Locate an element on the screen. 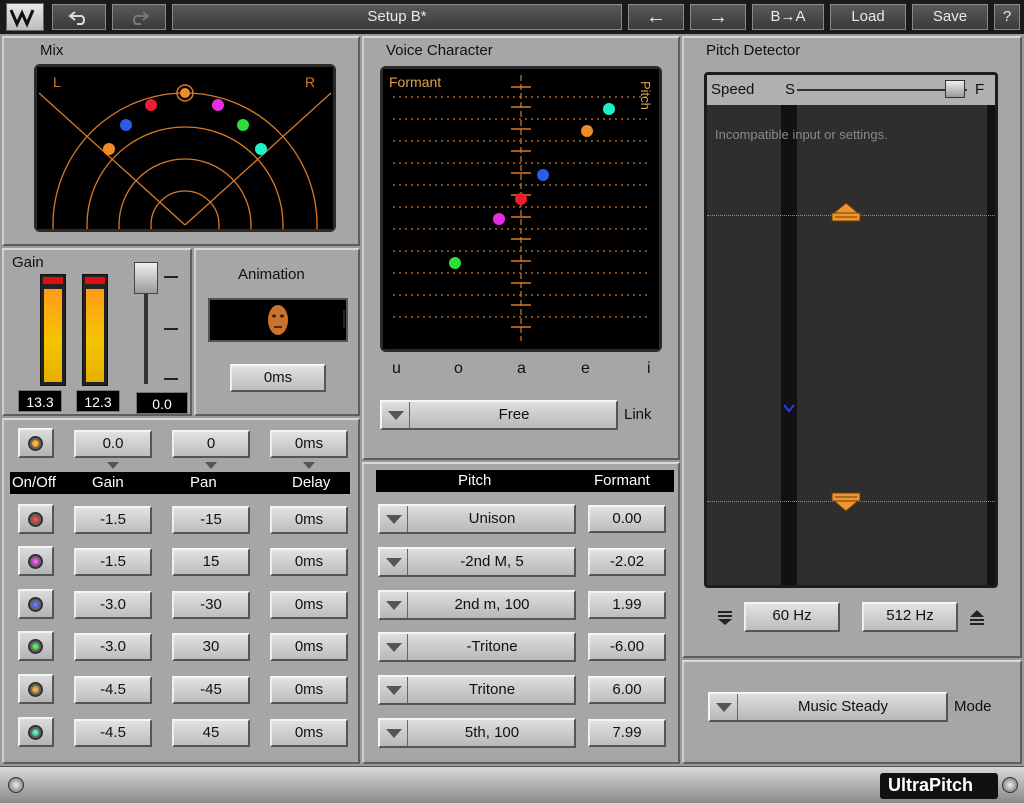 This screenshot has height=803, width=1024. voice-3-delay-field: 0ms is located at coordinates (309, 605).